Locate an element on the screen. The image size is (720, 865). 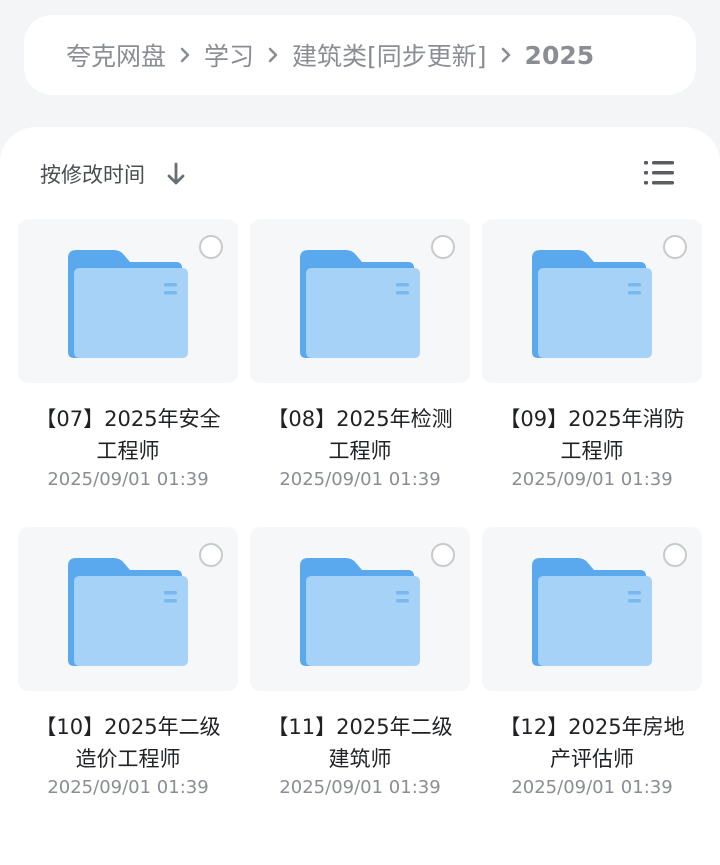
folder-name: 【09】2025年消防工程师 is located at coordinates (592, 435).